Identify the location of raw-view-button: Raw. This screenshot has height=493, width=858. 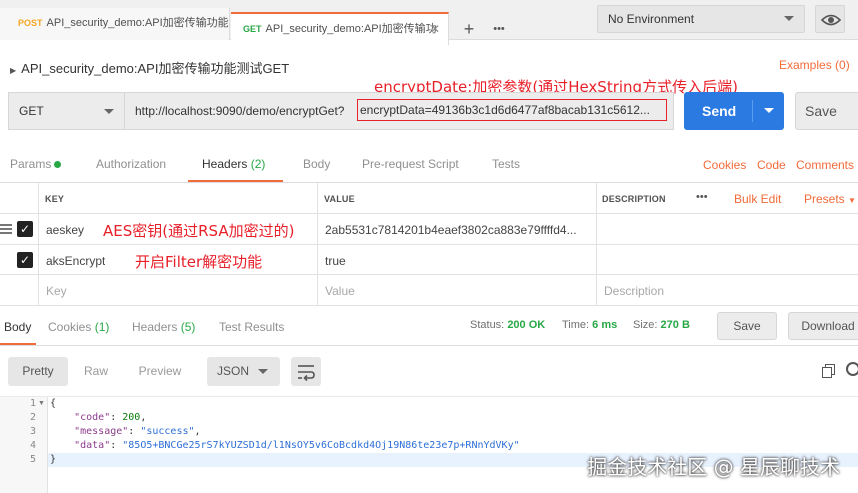
(96, 371).